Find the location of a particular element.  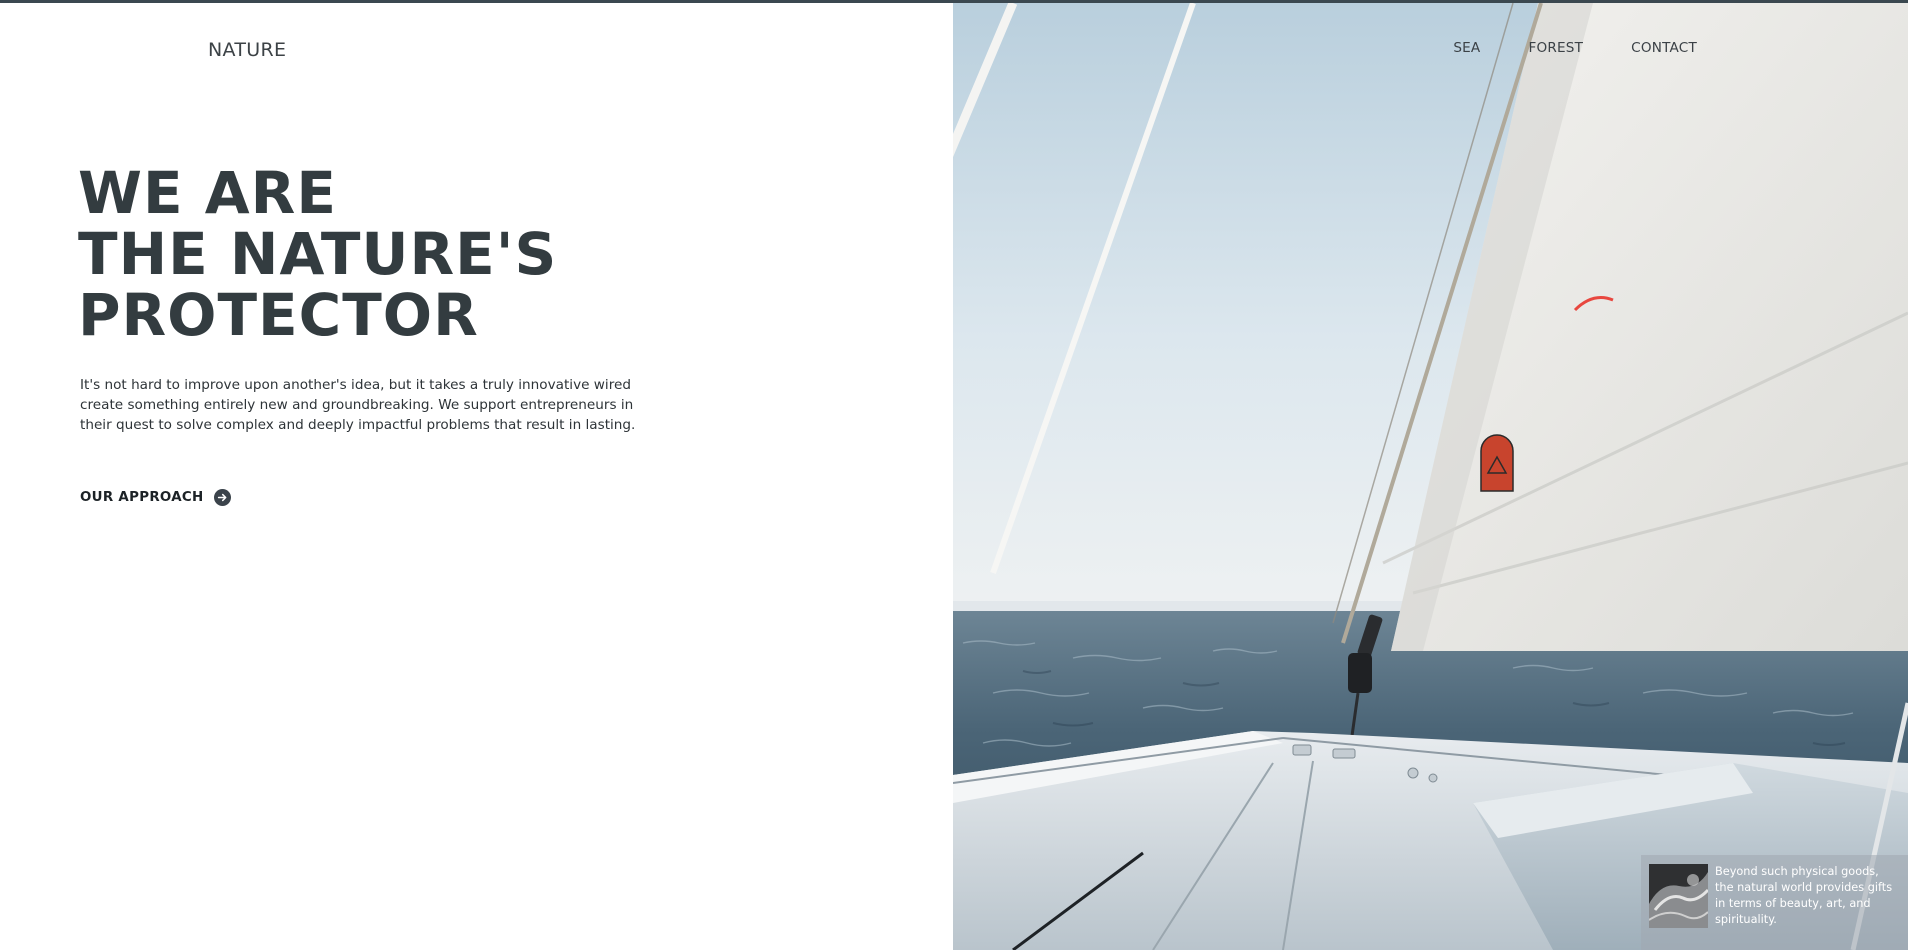

headline-line-2: THE NATURE'S is located at coordinates (318, 254).